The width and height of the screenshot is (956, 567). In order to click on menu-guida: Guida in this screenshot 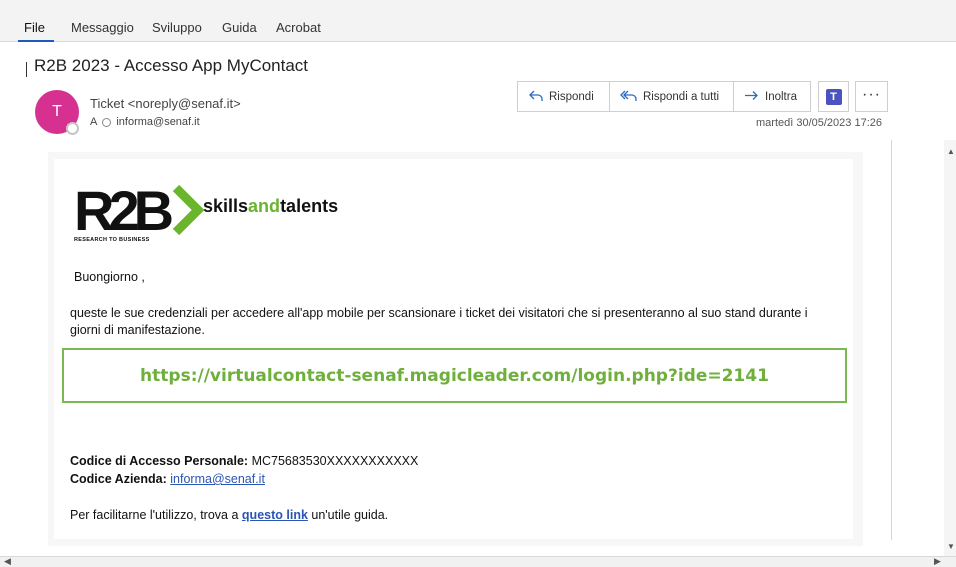, I will do `click(239, 27)`.